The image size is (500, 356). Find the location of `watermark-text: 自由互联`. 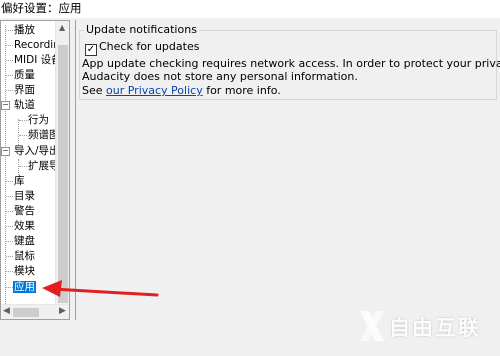

watermark-text: 自由互联 is located at coordinates (435, 328).